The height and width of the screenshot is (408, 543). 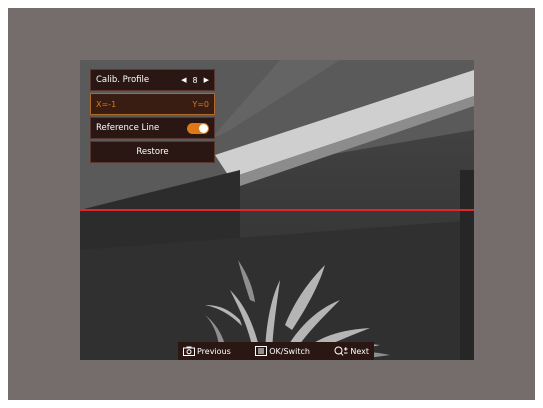 I want to click on calib-profile-row: Calib. Profile ◀ 8 ▶, so click(x=152, y=80).